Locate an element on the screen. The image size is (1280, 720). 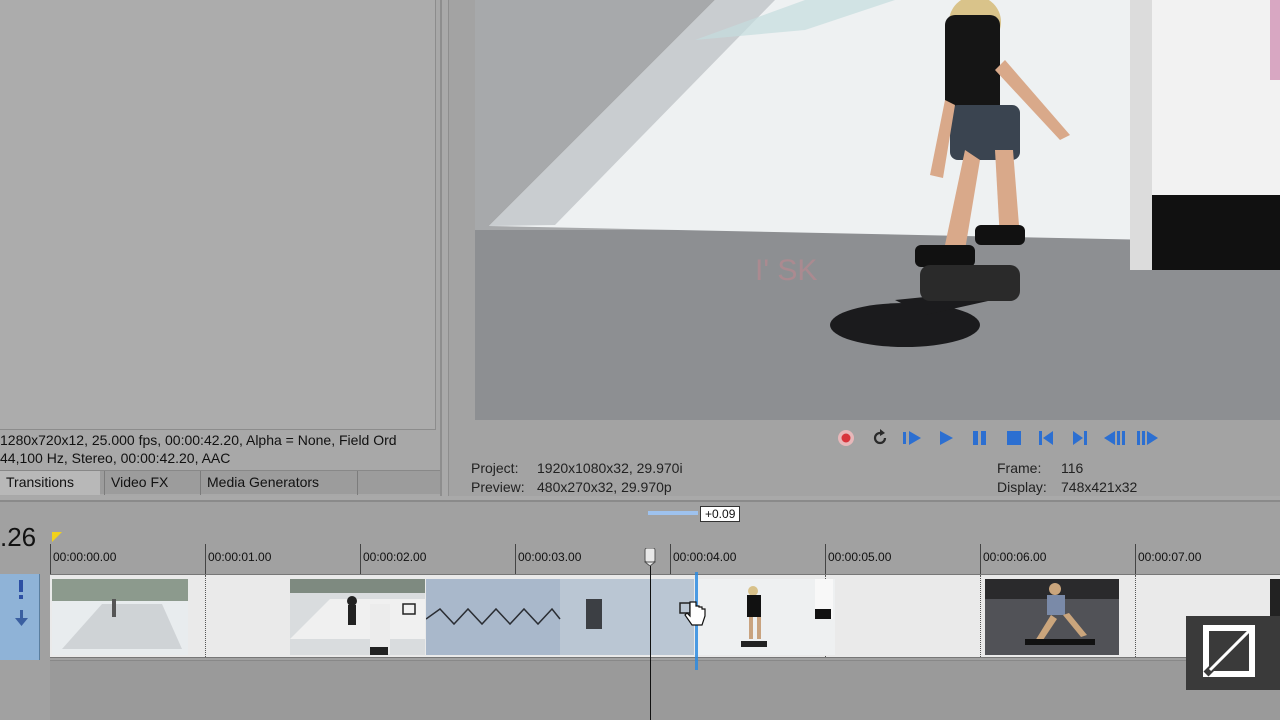
go-to-start-button is located at coordinates (1046, 438).